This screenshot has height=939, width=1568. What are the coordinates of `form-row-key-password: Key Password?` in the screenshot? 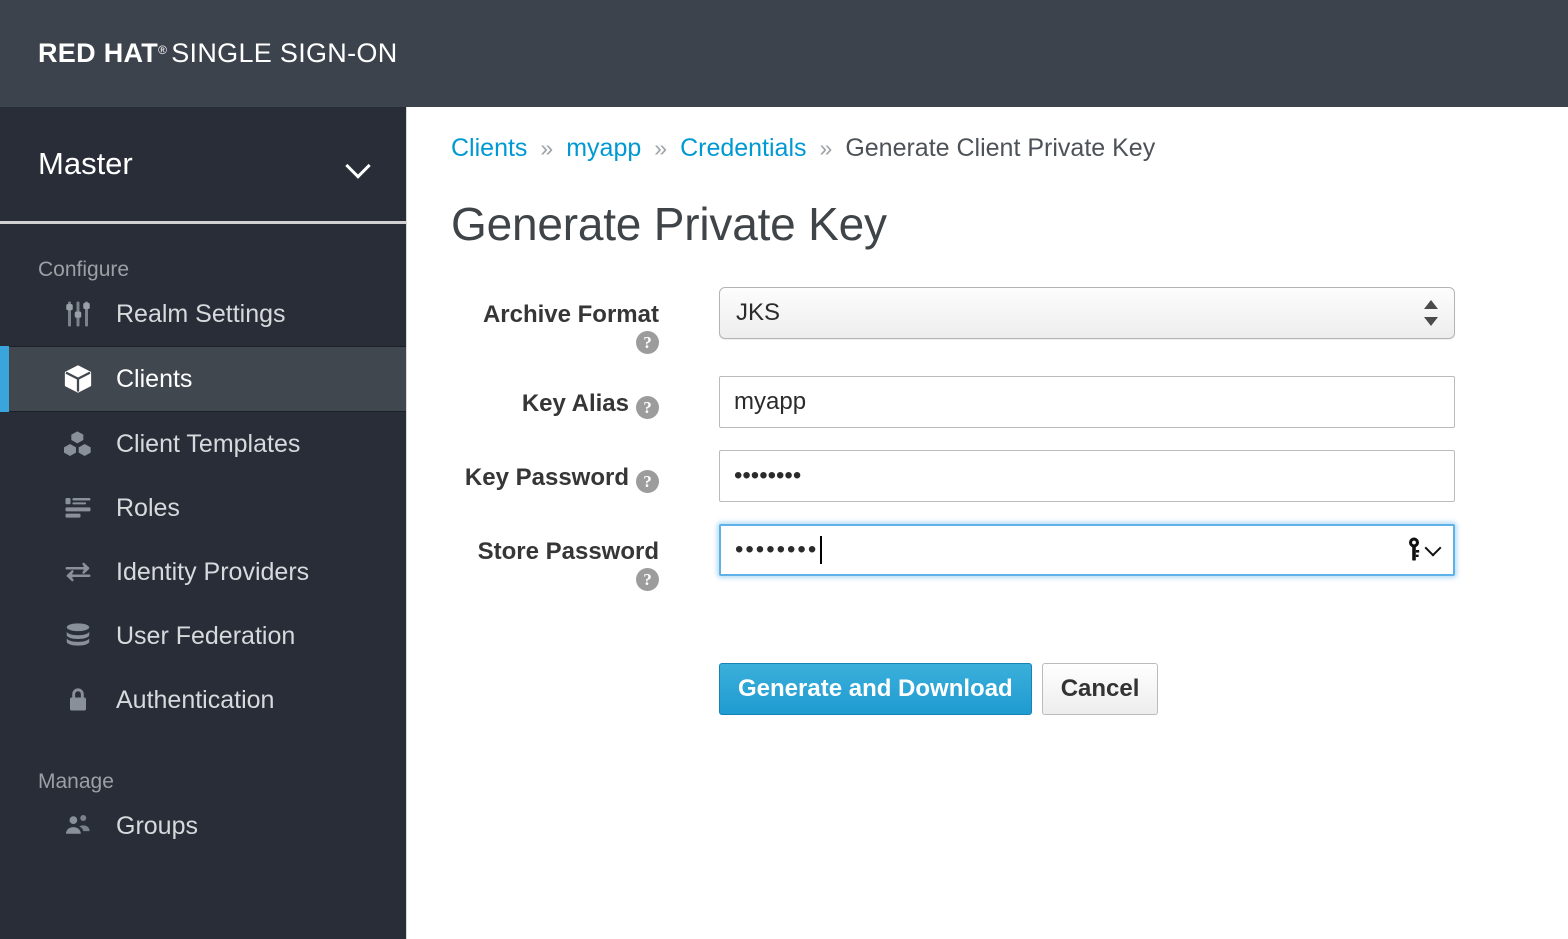 It's located at (987, 476).